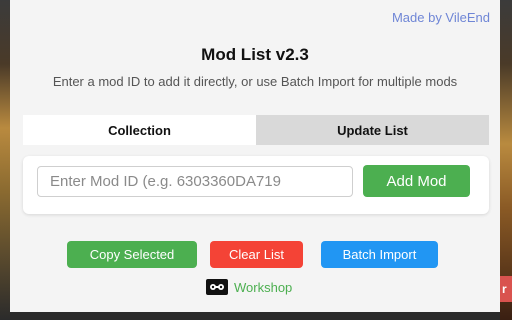 The image size is (512, 320). I want to click on background-right-strip, so click(506, 160).